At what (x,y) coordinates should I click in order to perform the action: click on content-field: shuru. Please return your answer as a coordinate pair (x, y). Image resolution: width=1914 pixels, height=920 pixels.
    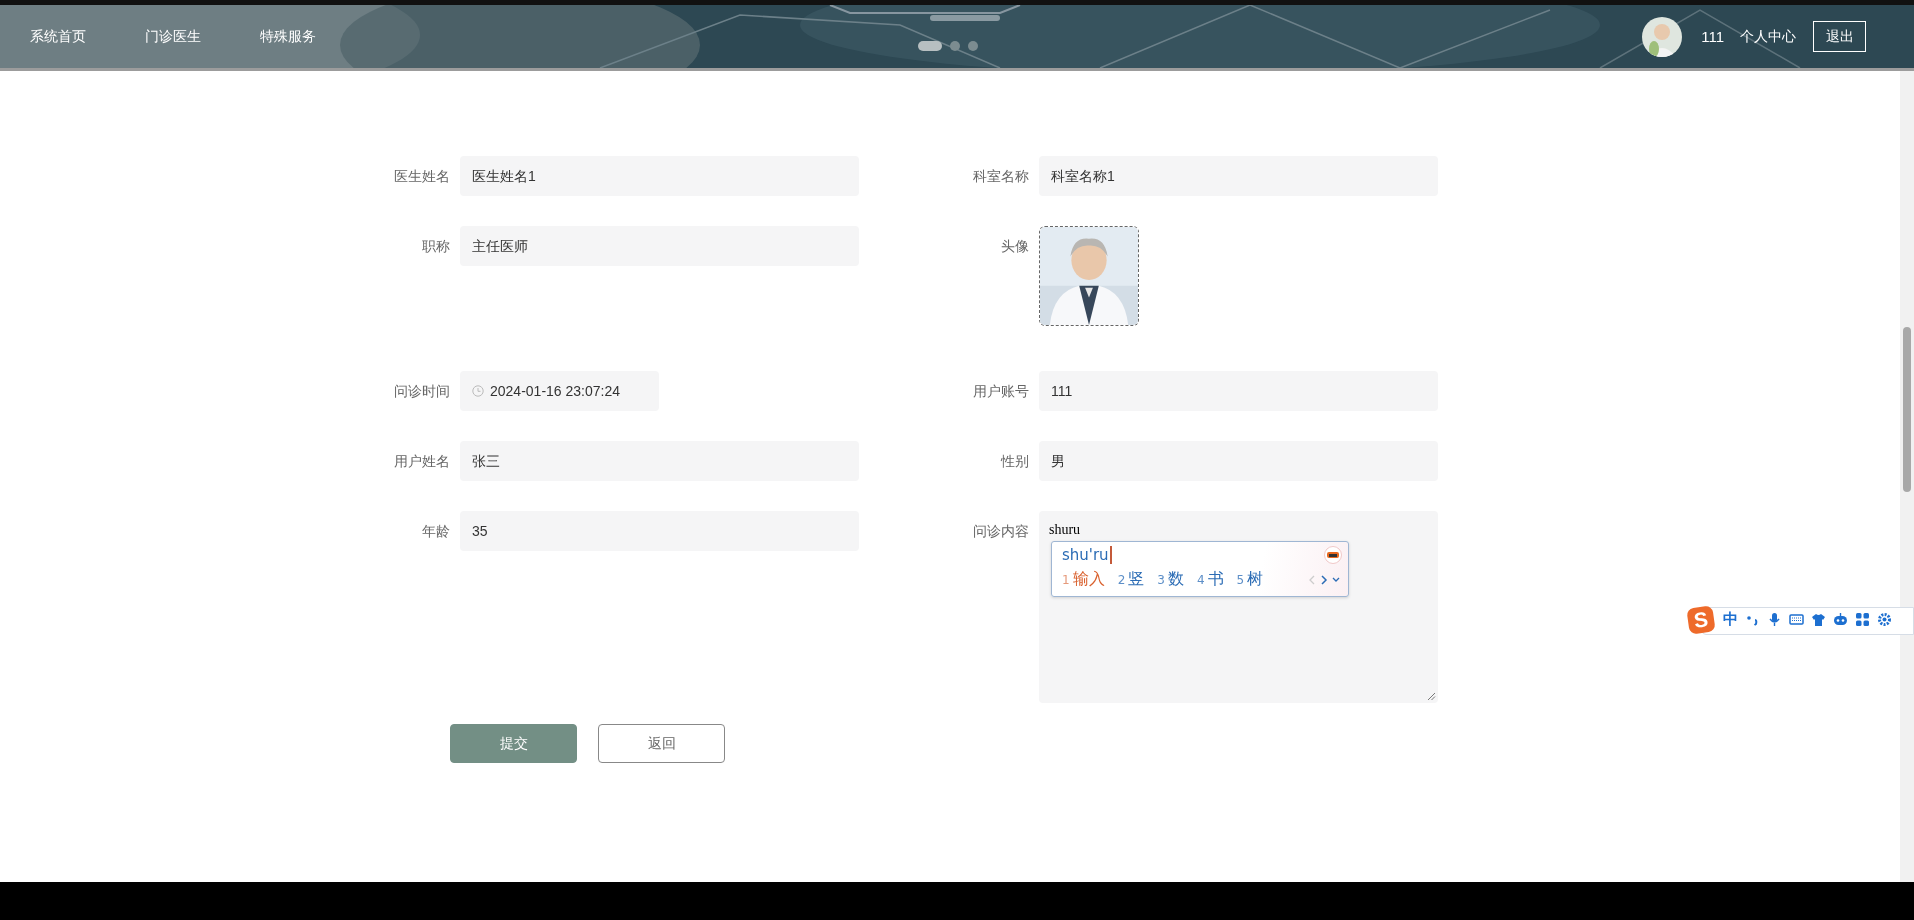
    Looking at the image, I should click on (1238, 530).